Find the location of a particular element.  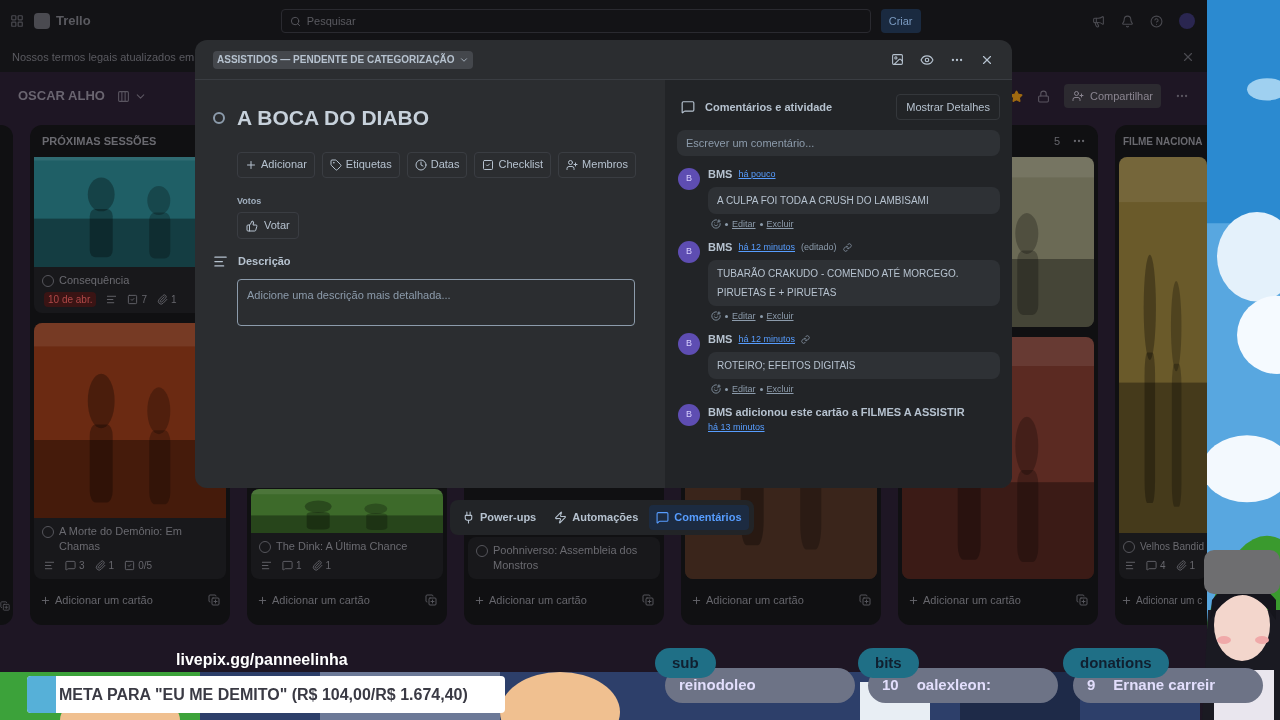

create-button: Criar is located at coordinates (900, 21).